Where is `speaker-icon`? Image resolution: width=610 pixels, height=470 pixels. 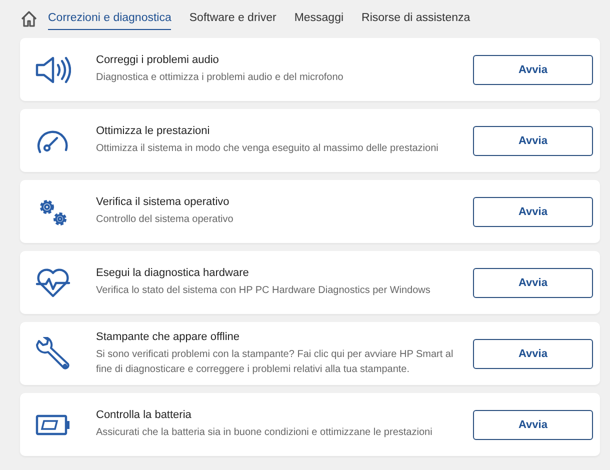
speaker-icon is located at coordinates (53, 70).